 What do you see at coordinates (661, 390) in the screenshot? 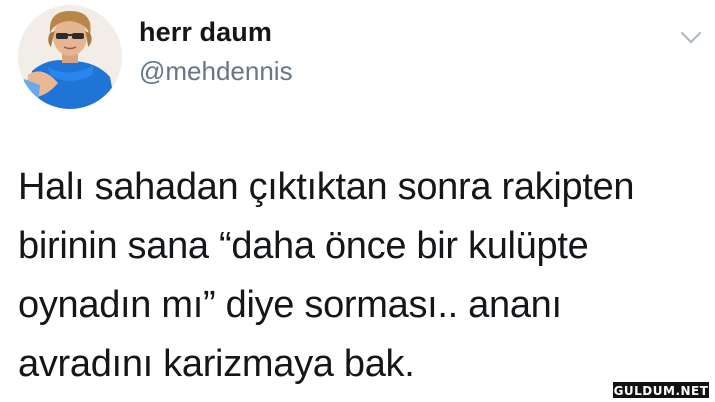
I see `site-watermark: GULDUM.NET` at bounding box center [661, 390].